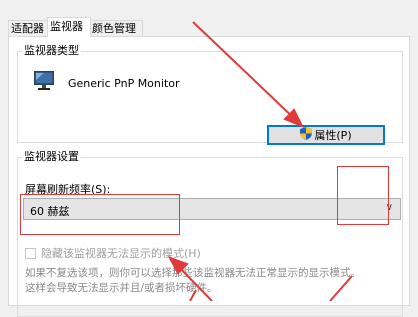  What do you see at coordinates (121, 253) in the screenshot?
I see `hide-modes-label: 隐藏该监视器无法显示的模式(H)` at bounding box center [121, 253].